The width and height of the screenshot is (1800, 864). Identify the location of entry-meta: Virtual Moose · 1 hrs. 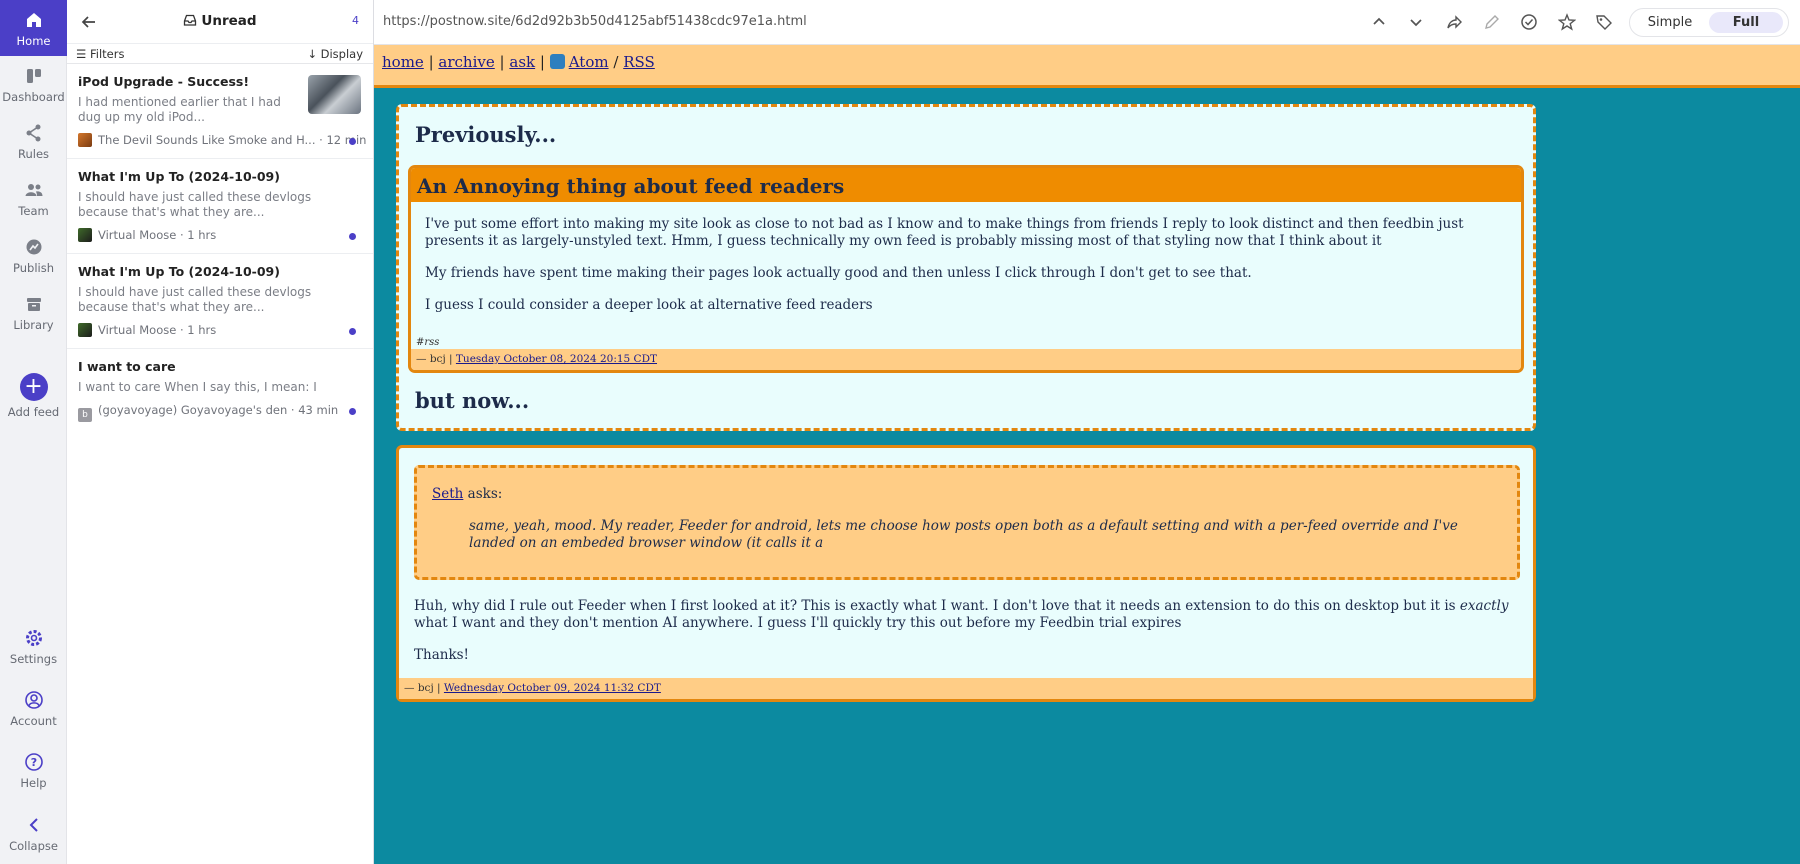
(219, 330).